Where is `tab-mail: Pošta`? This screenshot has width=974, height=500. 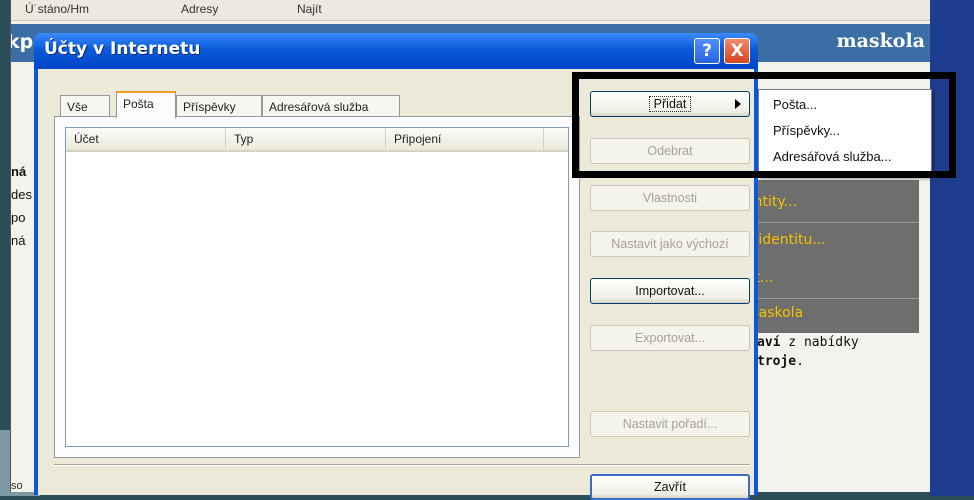 tab-mail: Pošta is located at coordinates (146, 104).